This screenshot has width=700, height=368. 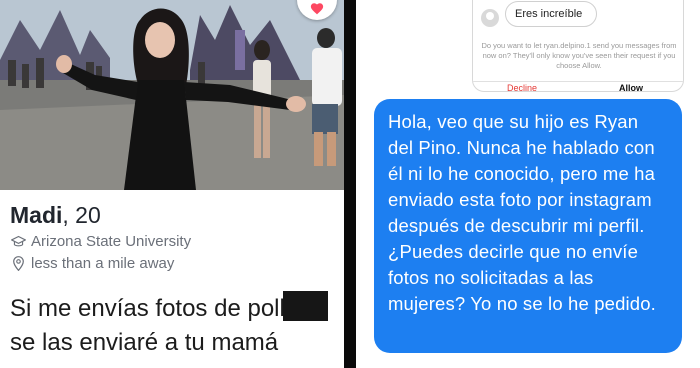 What do you see at coordinates (36, 215) in the screenshot?
I see `profile-name: Madi` at bounding box center [36, 215].